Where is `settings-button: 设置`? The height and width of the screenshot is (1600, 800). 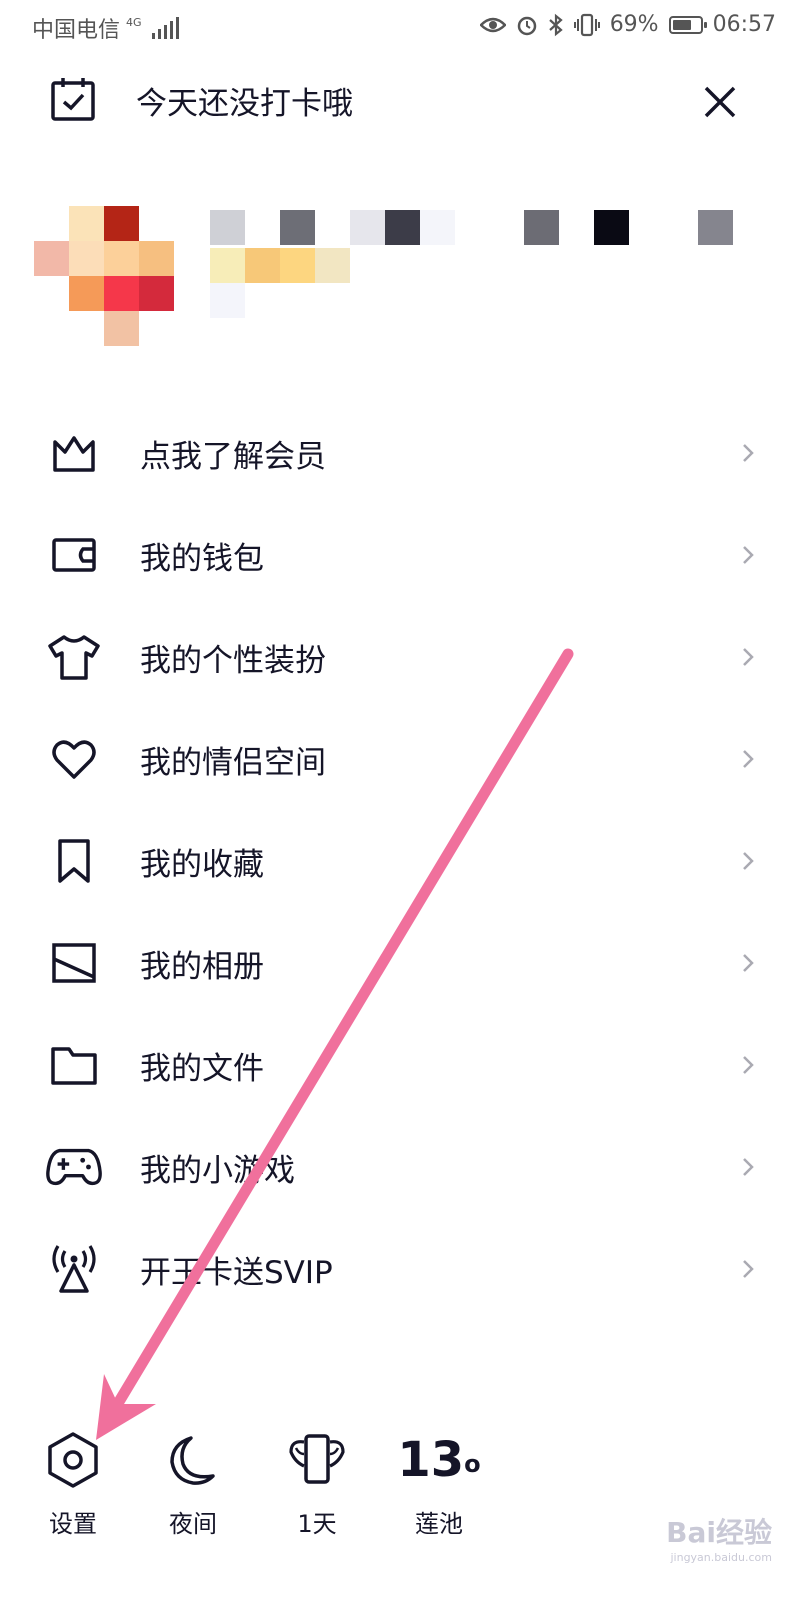
settings-button: 设置 is located at coordinates (73, 1484).